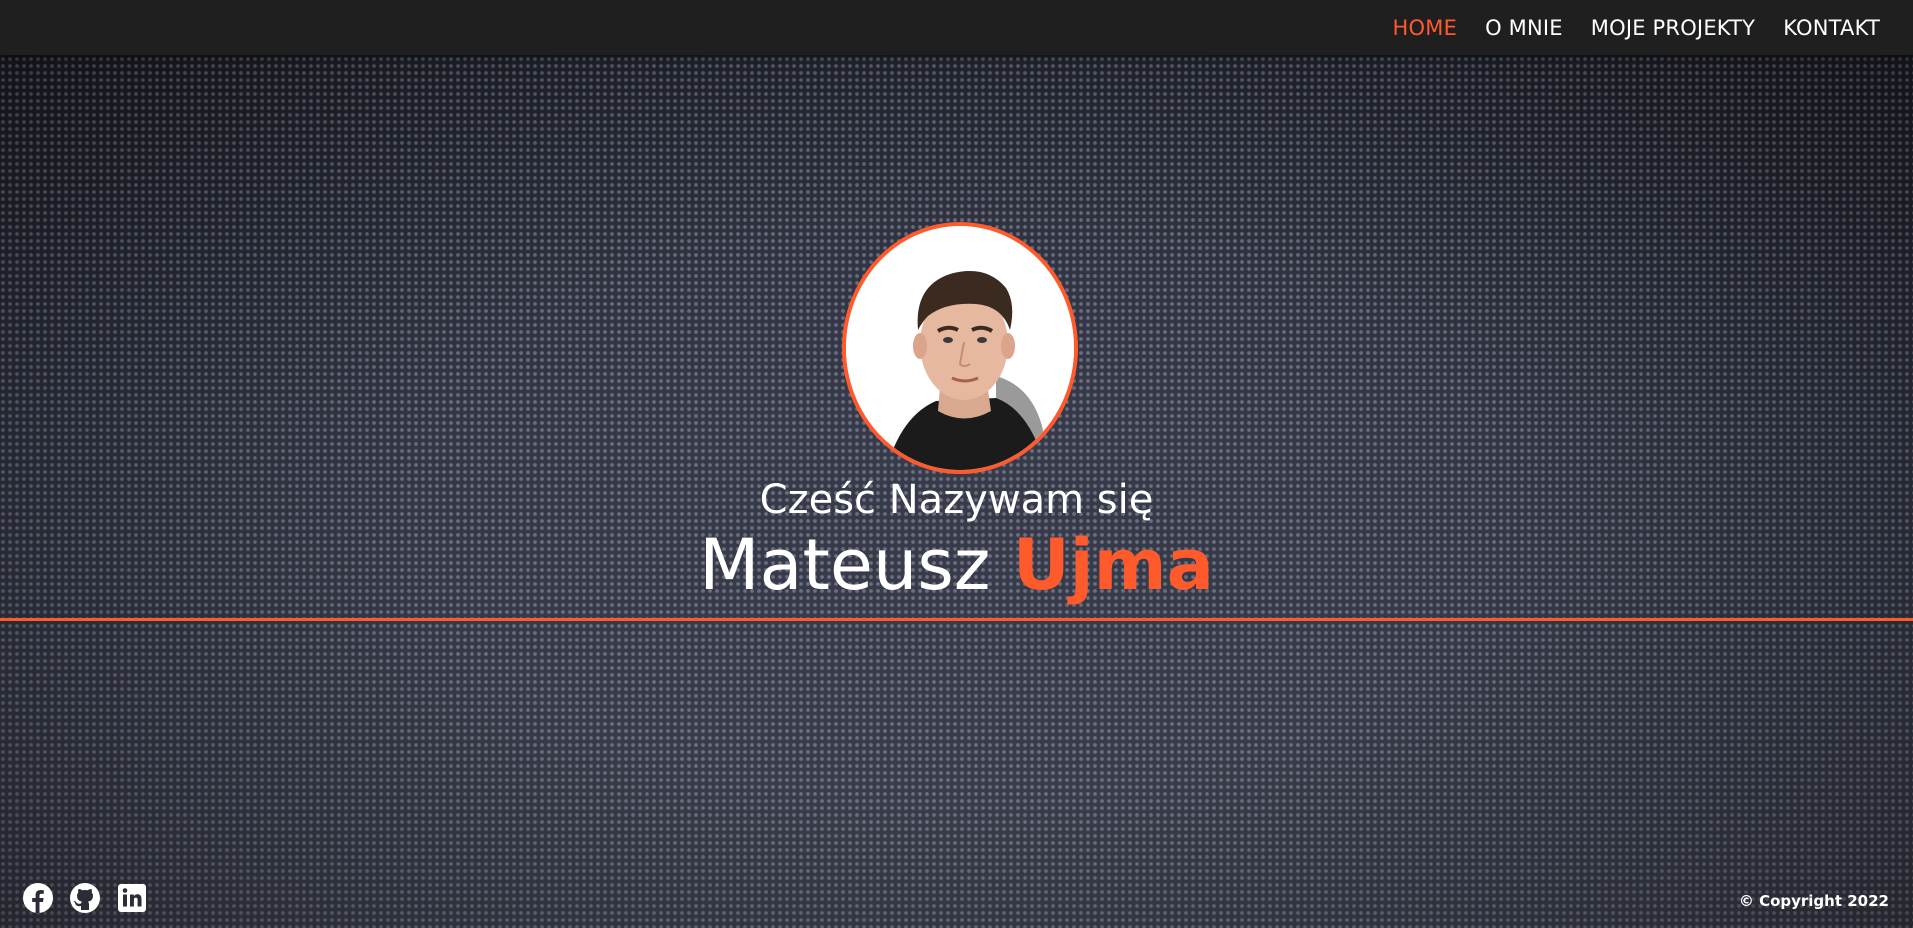 The height and width of the screenshot is (928, 1913). What do you see at coordinates (1425, 28) in the screenshot?
I see `nav-home: HOME` at bounding box center [1425, 28].